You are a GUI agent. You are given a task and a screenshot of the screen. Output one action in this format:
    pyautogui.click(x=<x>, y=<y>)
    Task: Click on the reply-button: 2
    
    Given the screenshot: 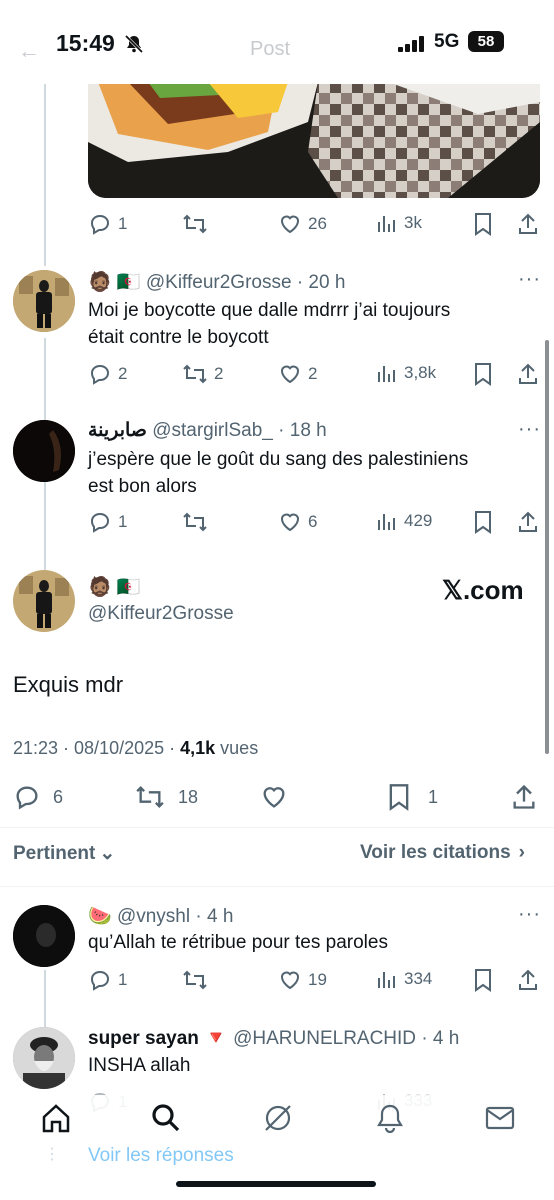 What is the action you would take?
    pyautogui.click(x=107, y=374)
    